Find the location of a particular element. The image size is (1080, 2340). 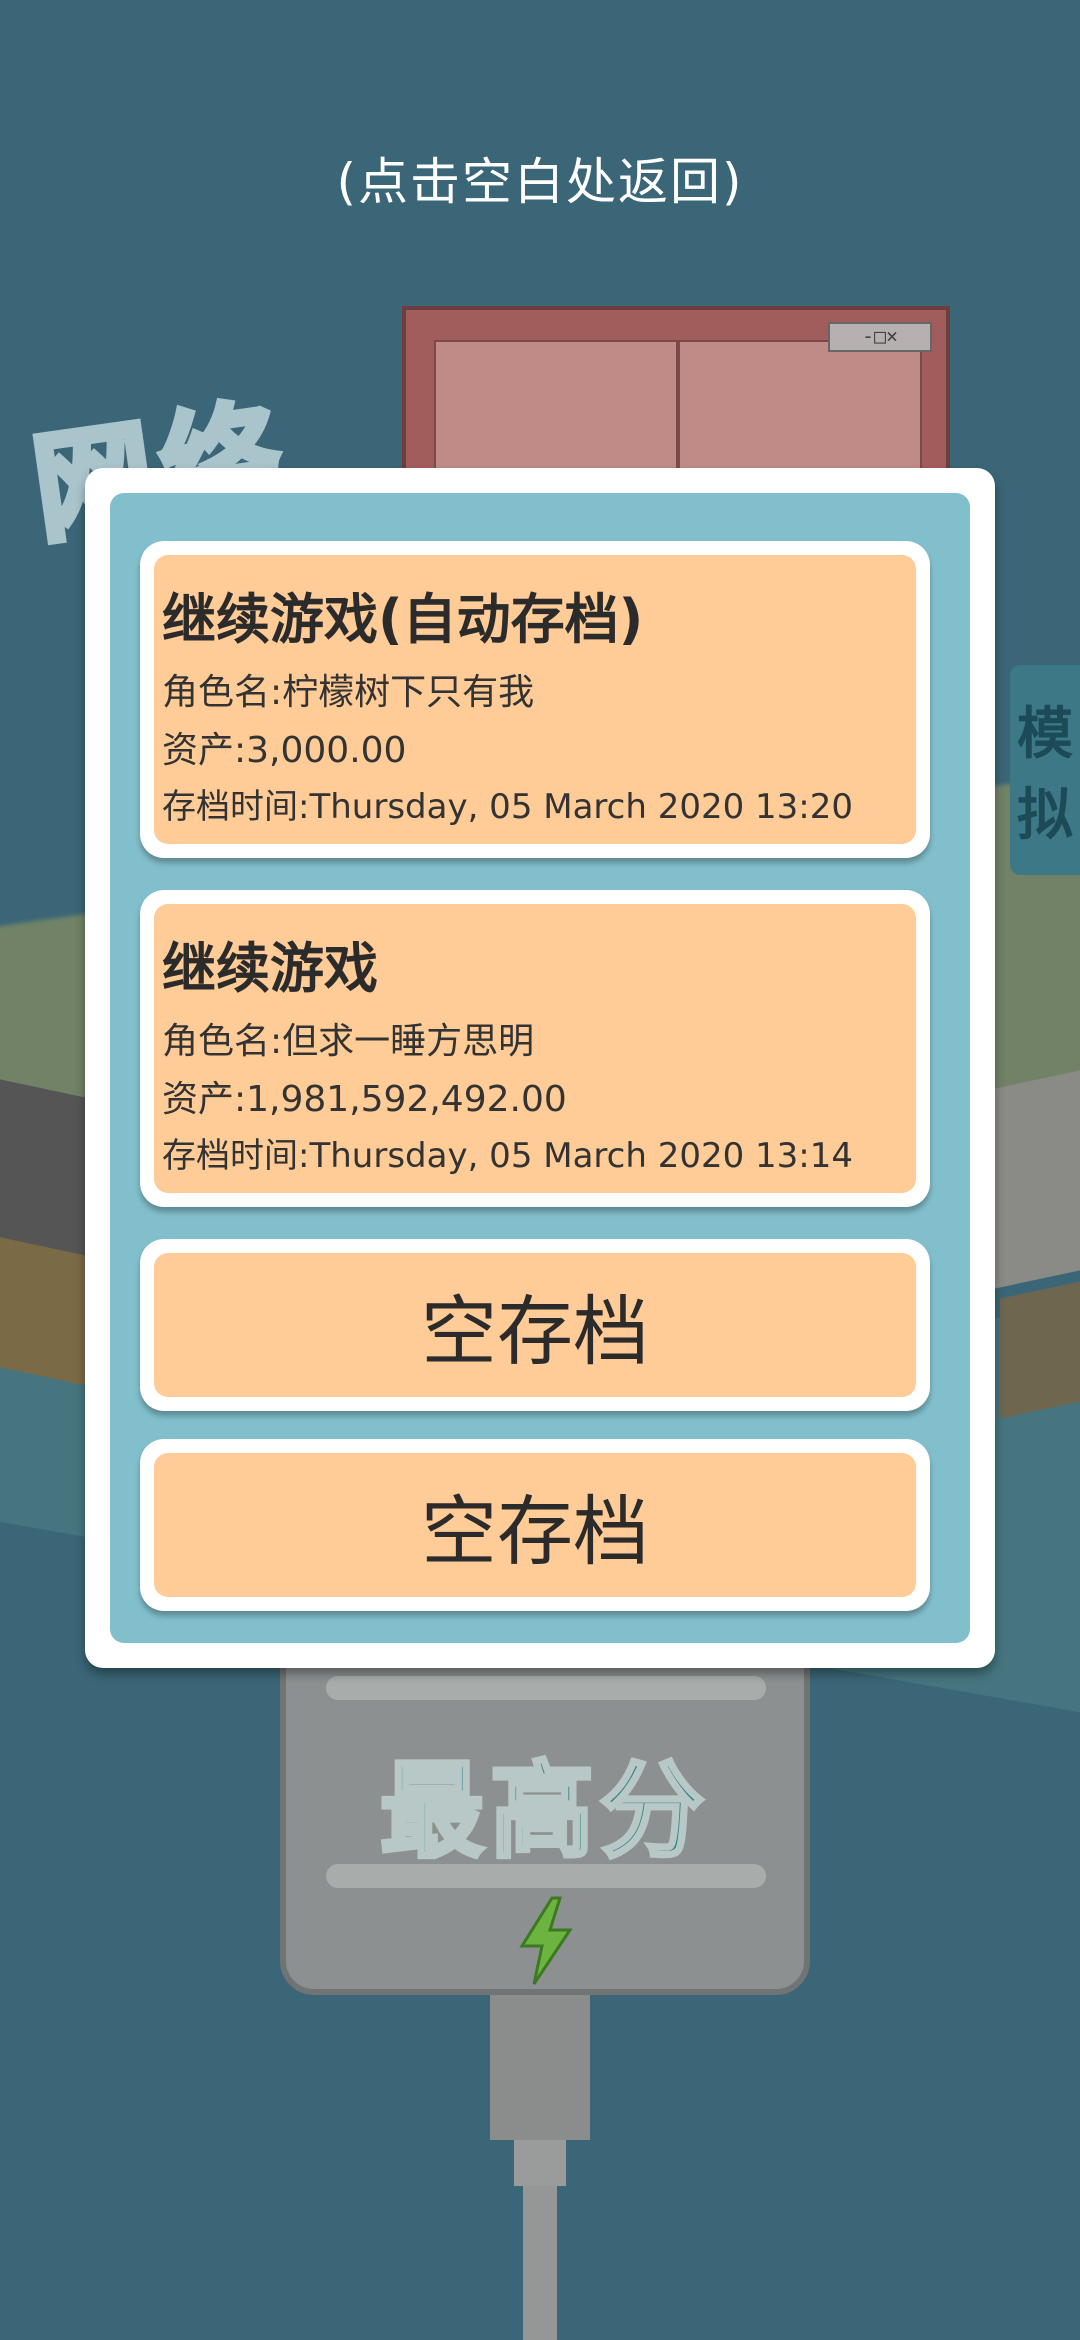

side-card: 模 拟 is located at coordinates (1045, 770).